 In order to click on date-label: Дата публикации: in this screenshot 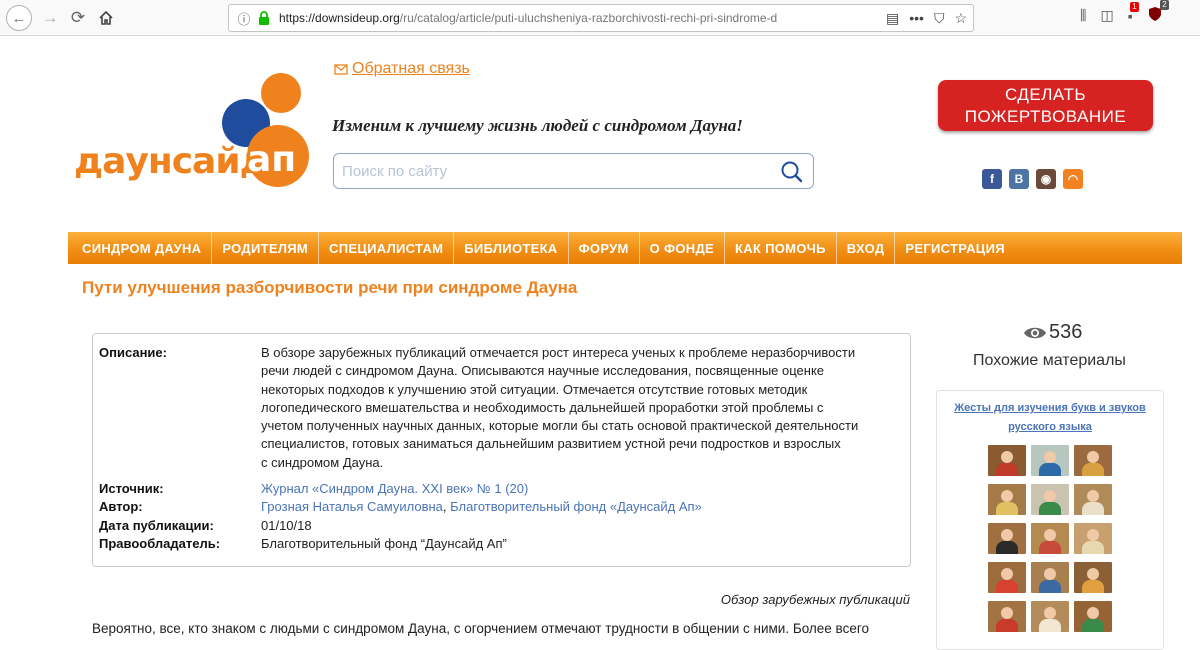, I will do `click(156, 525)`.